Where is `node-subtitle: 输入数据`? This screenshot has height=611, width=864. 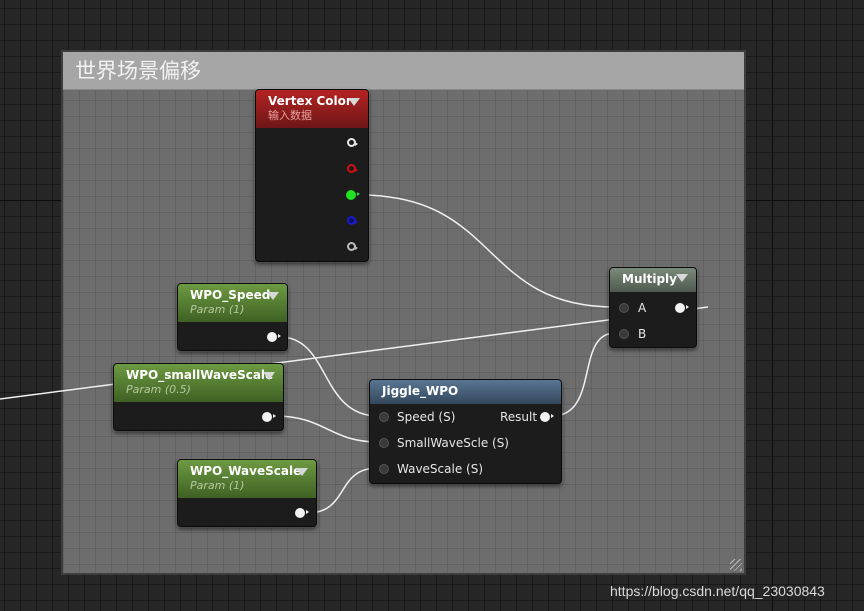 node-subtitle: 输入数据 is located at coordinates (290, 115).